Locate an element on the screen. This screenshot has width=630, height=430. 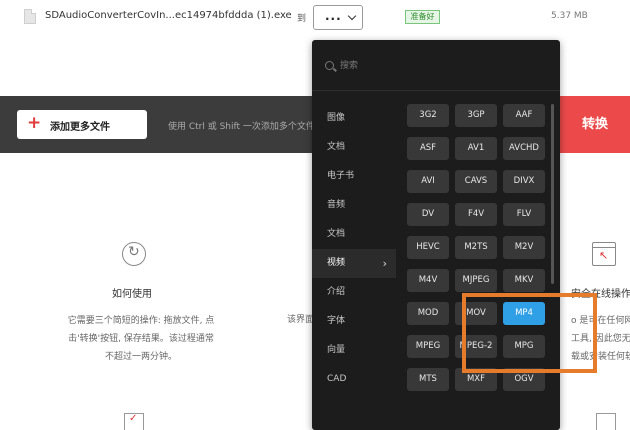
format-option: DV is located at coordinates (428, 214).